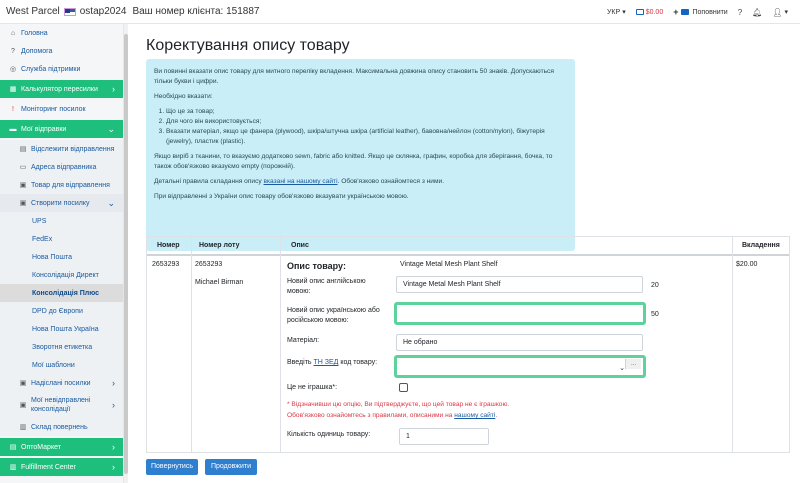 The image size is (800, 483). Describe the element at coordinates (761, 245) in the screenshot. I see `column-header: Вкладення` at that location.